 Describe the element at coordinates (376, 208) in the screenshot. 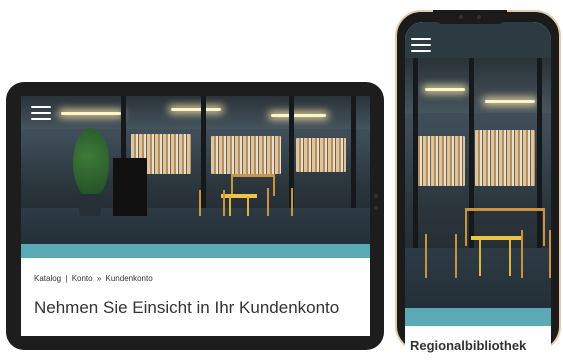

I see `tablet-sensor` at that location.